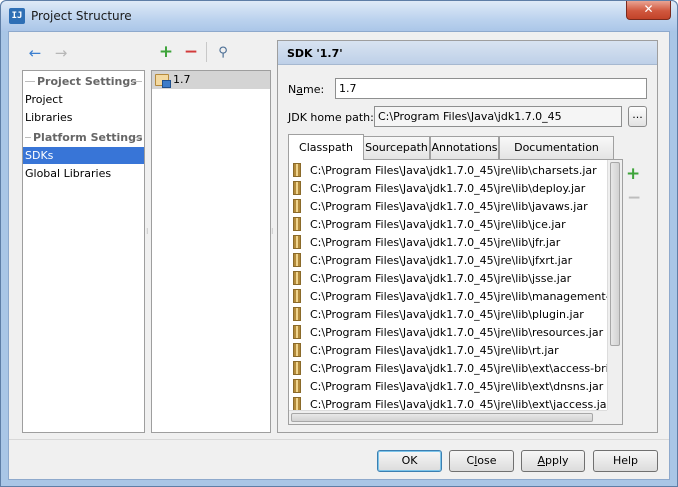  I want to click on sdk-name-input: 1.7, so click(491, 88).